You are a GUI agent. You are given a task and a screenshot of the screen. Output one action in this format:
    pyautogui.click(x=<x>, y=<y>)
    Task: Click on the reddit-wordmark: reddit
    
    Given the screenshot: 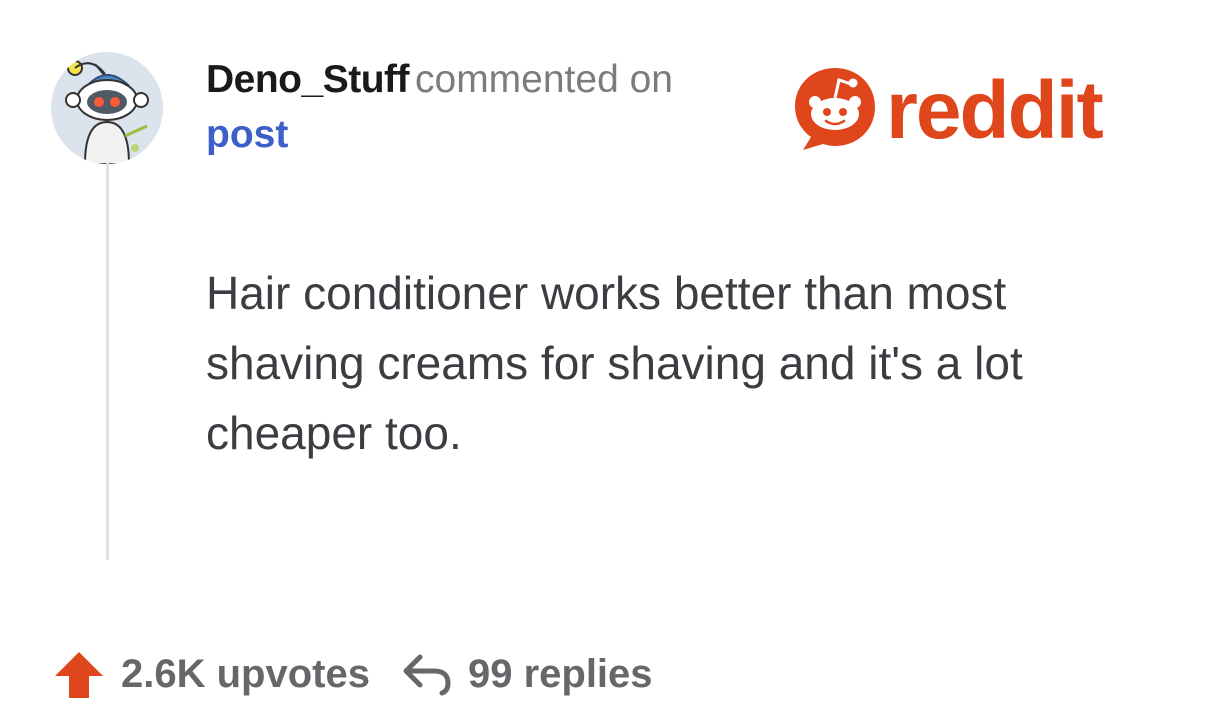 What is the action you would take?
    pyautogui.click(x=994, y=109)
    